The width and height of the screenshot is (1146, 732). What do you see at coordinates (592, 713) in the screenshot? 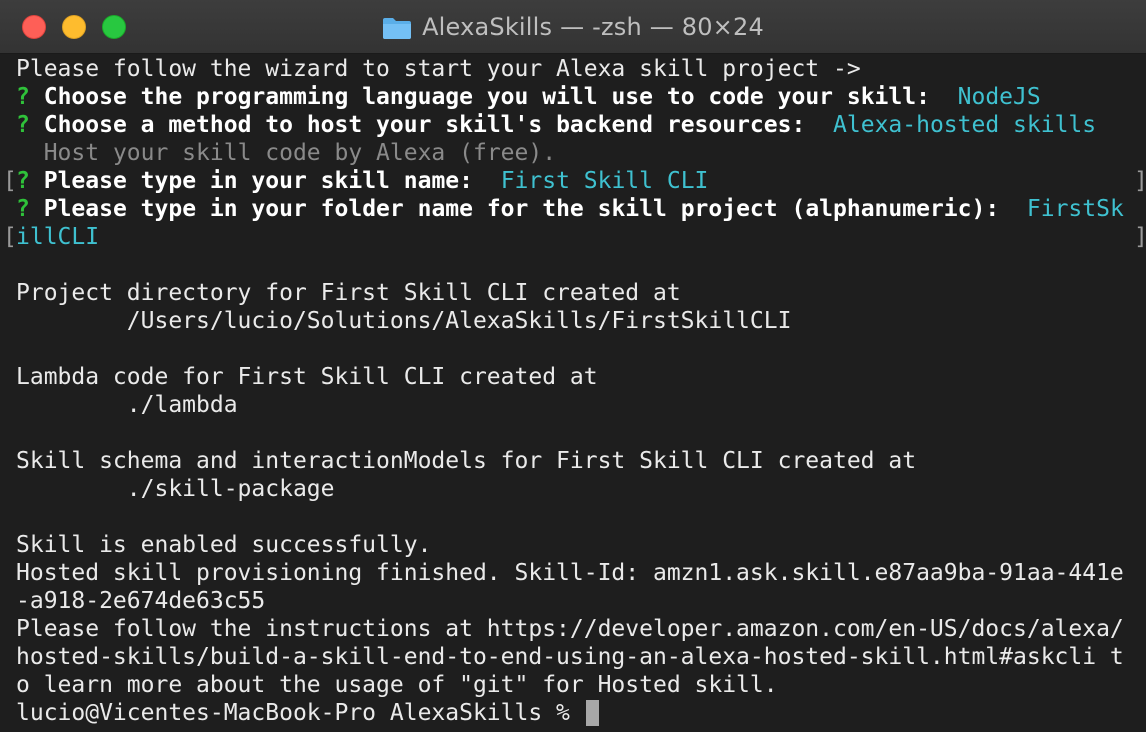
I see `text-cursor` at bounding box center [592, 713].